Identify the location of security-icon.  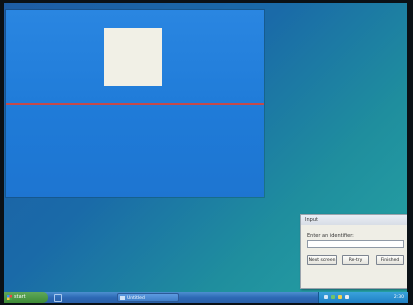
(333, 297).